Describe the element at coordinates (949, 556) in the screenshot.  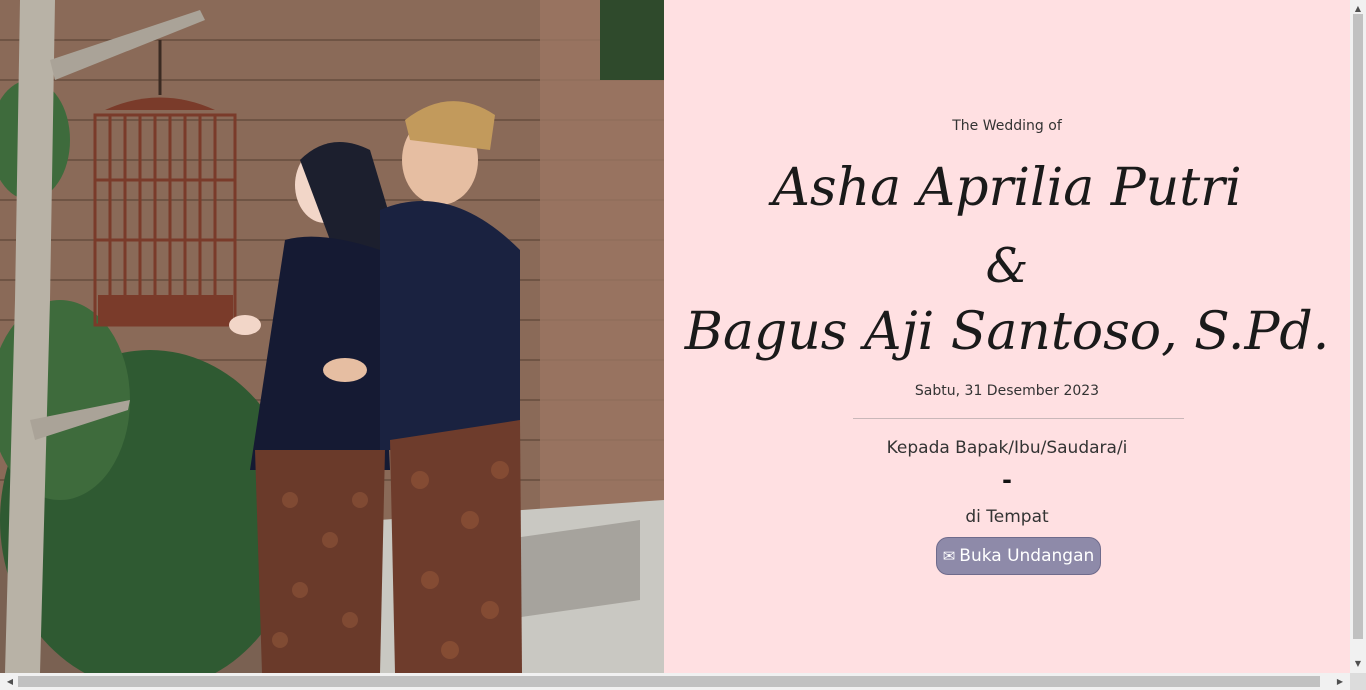
I see `envelope-icon: ✉` at that location.